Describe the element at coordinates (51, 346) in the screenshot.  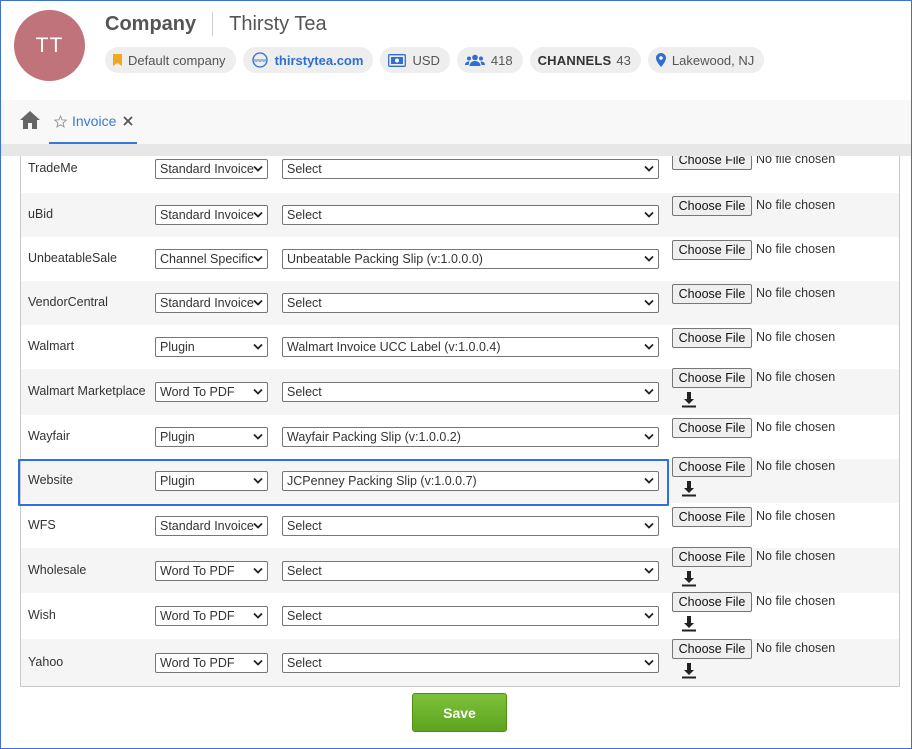
I see `channel-name: Walmart` at that location.